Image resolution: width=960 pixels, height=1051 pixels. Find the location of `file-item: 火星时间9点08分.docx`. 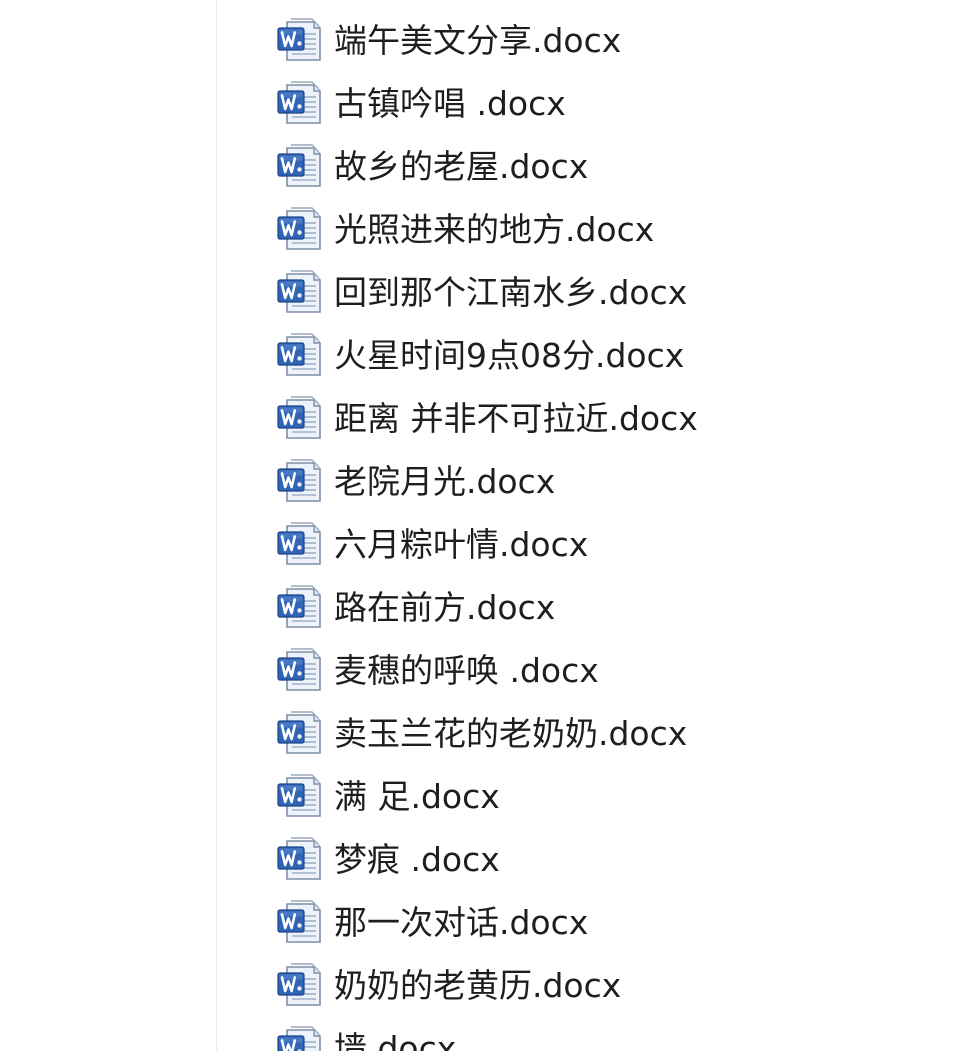

file-item: 火星时间9点08分.docx is located at coordinates (486, 355).